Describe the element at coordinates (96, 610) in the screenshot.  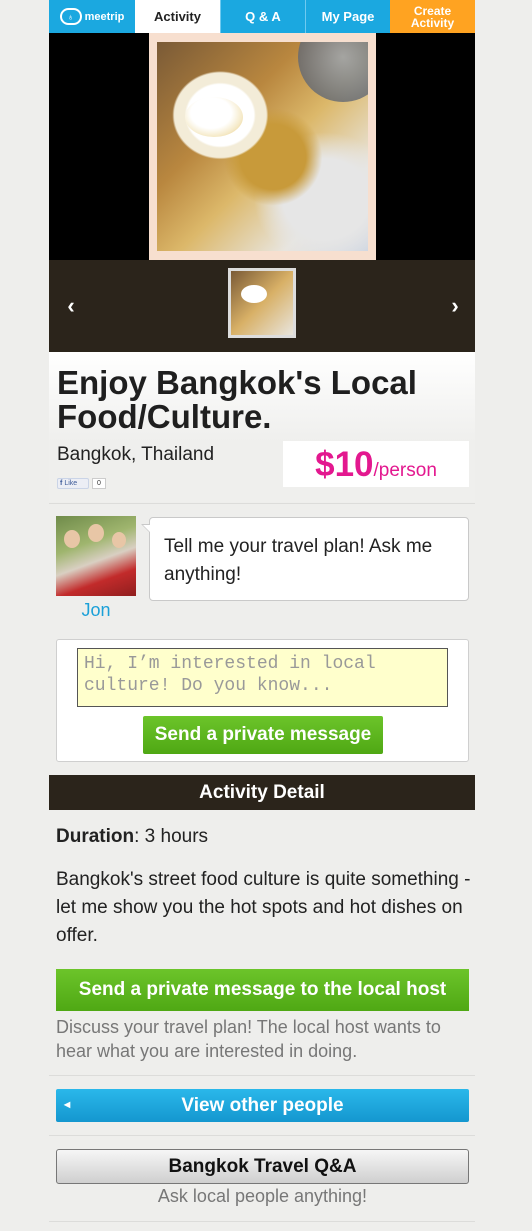
I see `host-name-link: Jon` at that location.